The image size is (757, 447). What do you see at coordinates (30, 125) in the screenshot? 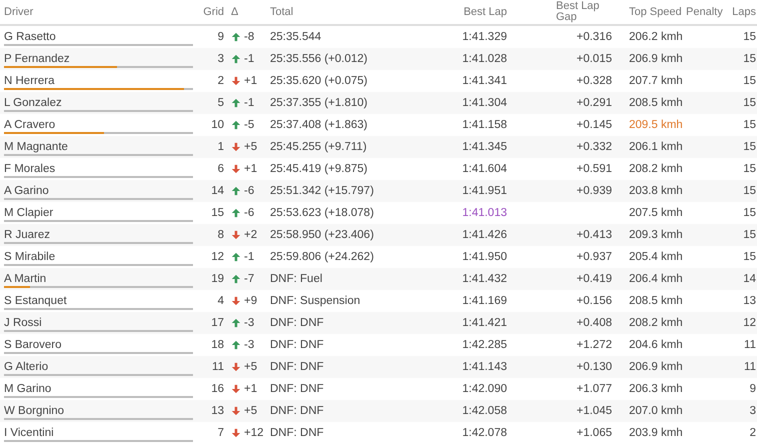
I see `driver-name: A Cravero` at bounding box center [30, 125].